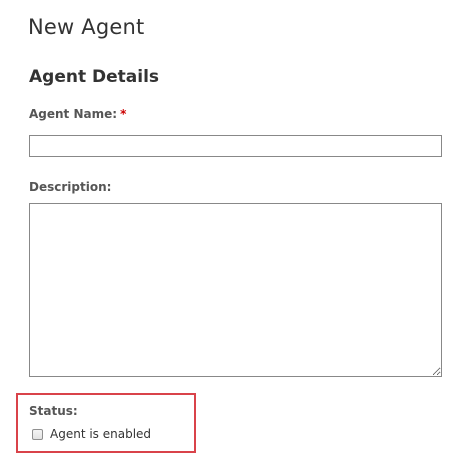 The height and width of the screenshot is (460, 450). Describe the element at coordinates (53, 411) in the screenshot. I see `status-label: Status:` at that location.